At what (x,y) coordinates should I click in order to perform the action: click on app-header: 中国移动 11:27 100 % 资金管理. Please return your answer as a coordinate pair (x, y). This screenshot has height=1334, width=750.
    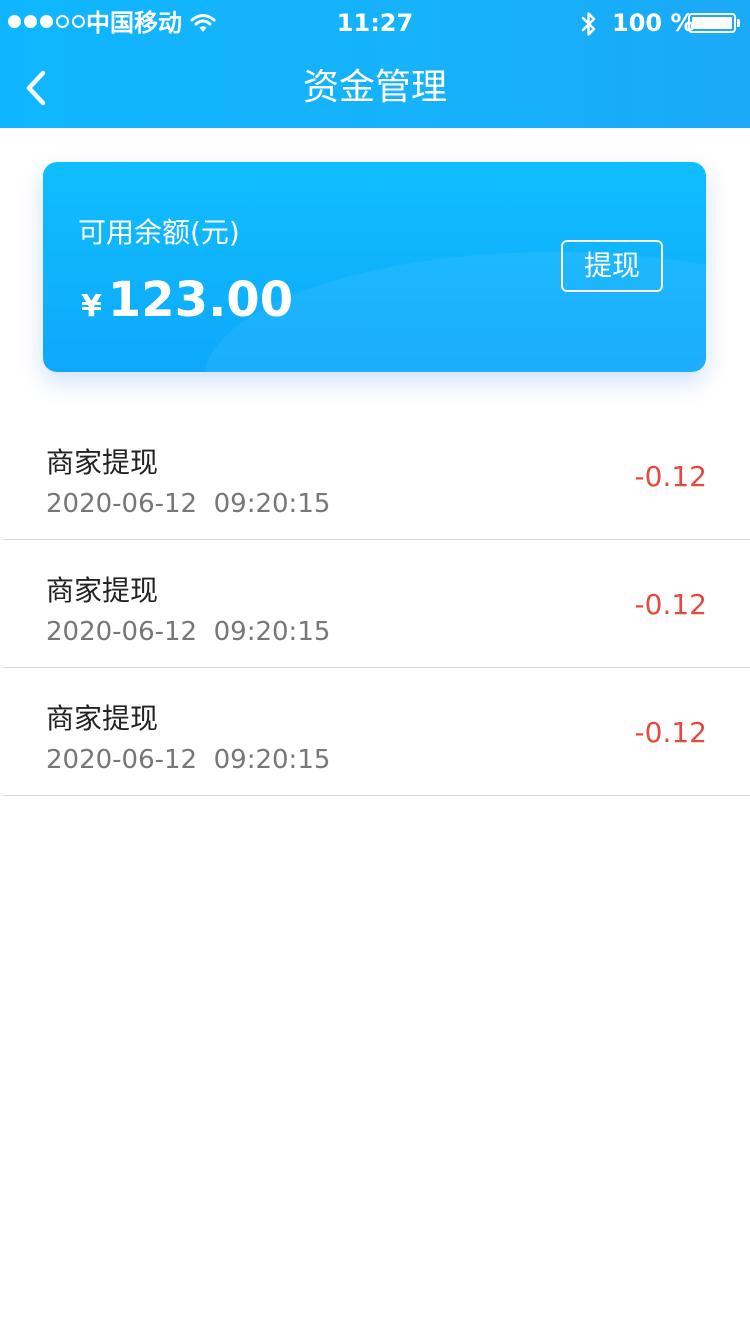
    Looking at the image, I should click on (375, 64).